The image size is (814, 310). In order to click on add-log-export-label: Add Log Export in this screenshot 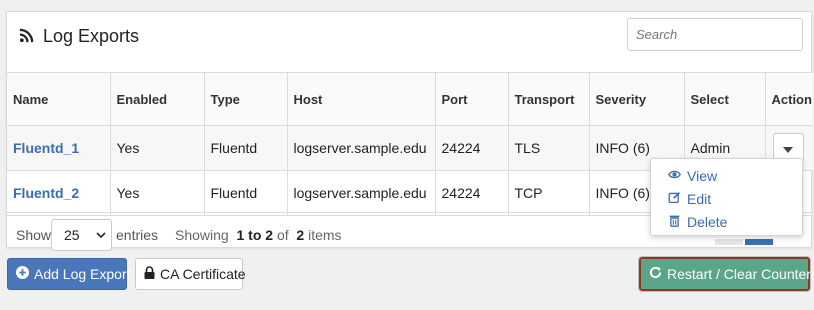, I will do `click(82, 274)`.